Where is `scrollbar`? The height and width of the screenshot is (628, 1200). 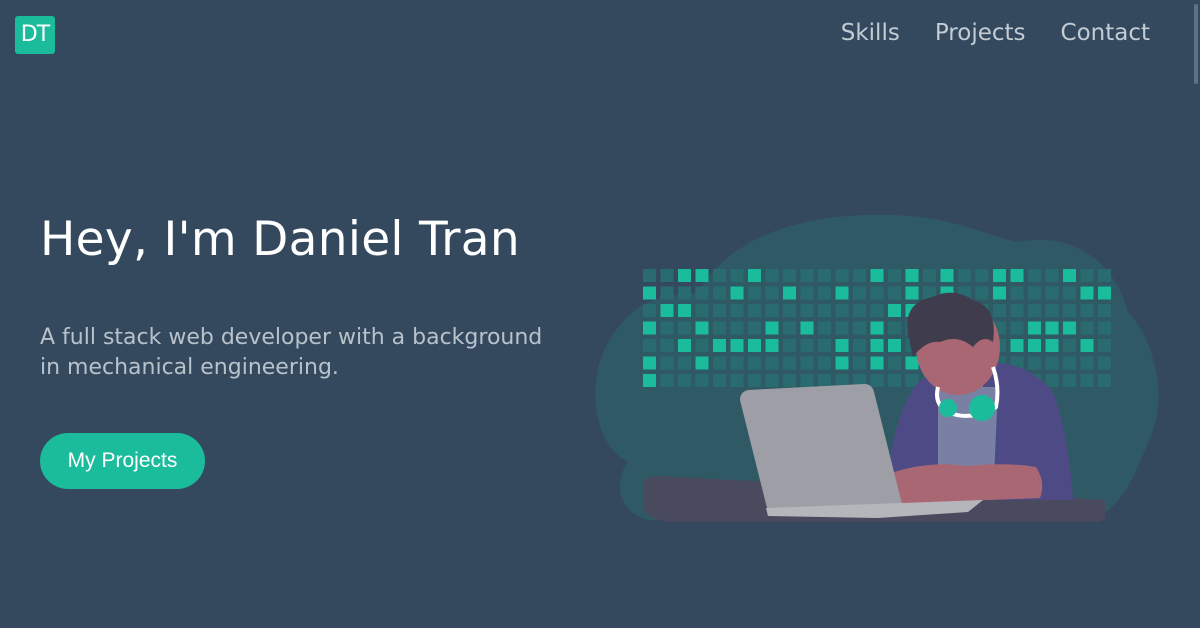 scrollbar is located at coordinates (1196, 314).